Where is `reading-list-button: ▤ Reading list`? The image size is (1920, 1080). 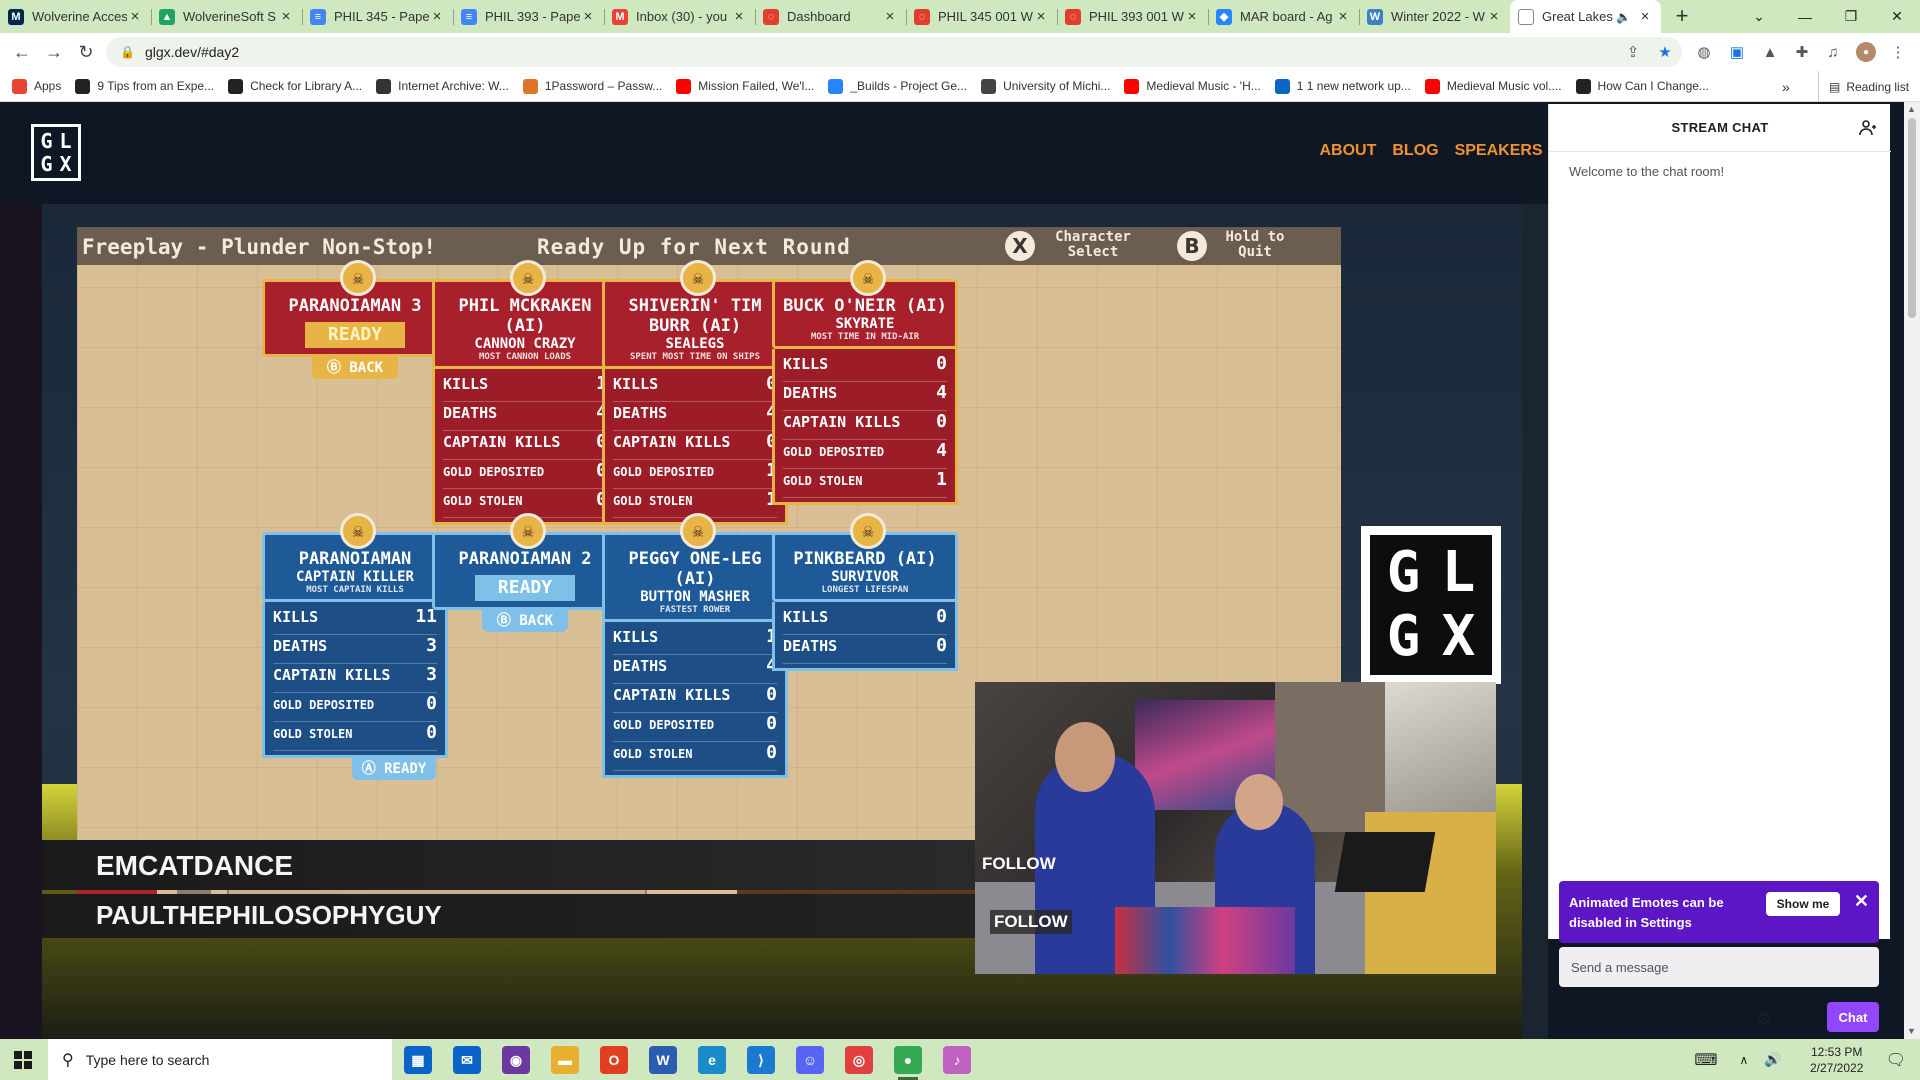
reading-list-button: ▤ Reading list is located at coordinates (1863, 86).